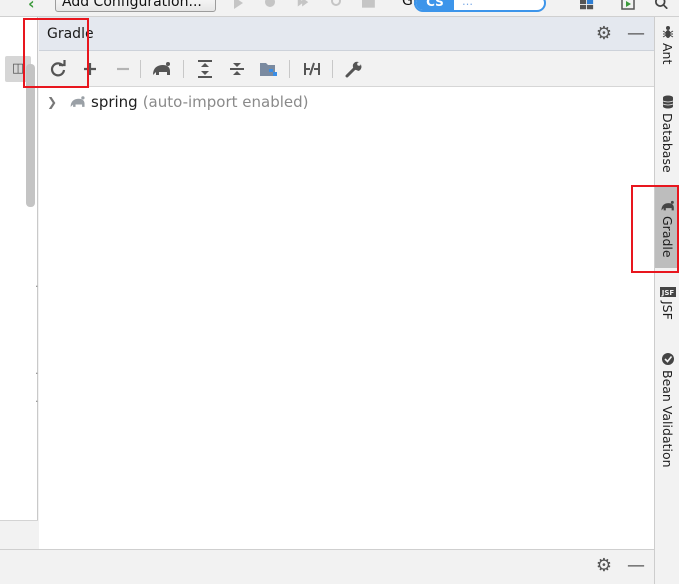 The height and width of the screenshot is (584, 679). Describe the element at coordinates (31, 6) in the screenshot. I see `back-arrow-icon: ‹` at that location.